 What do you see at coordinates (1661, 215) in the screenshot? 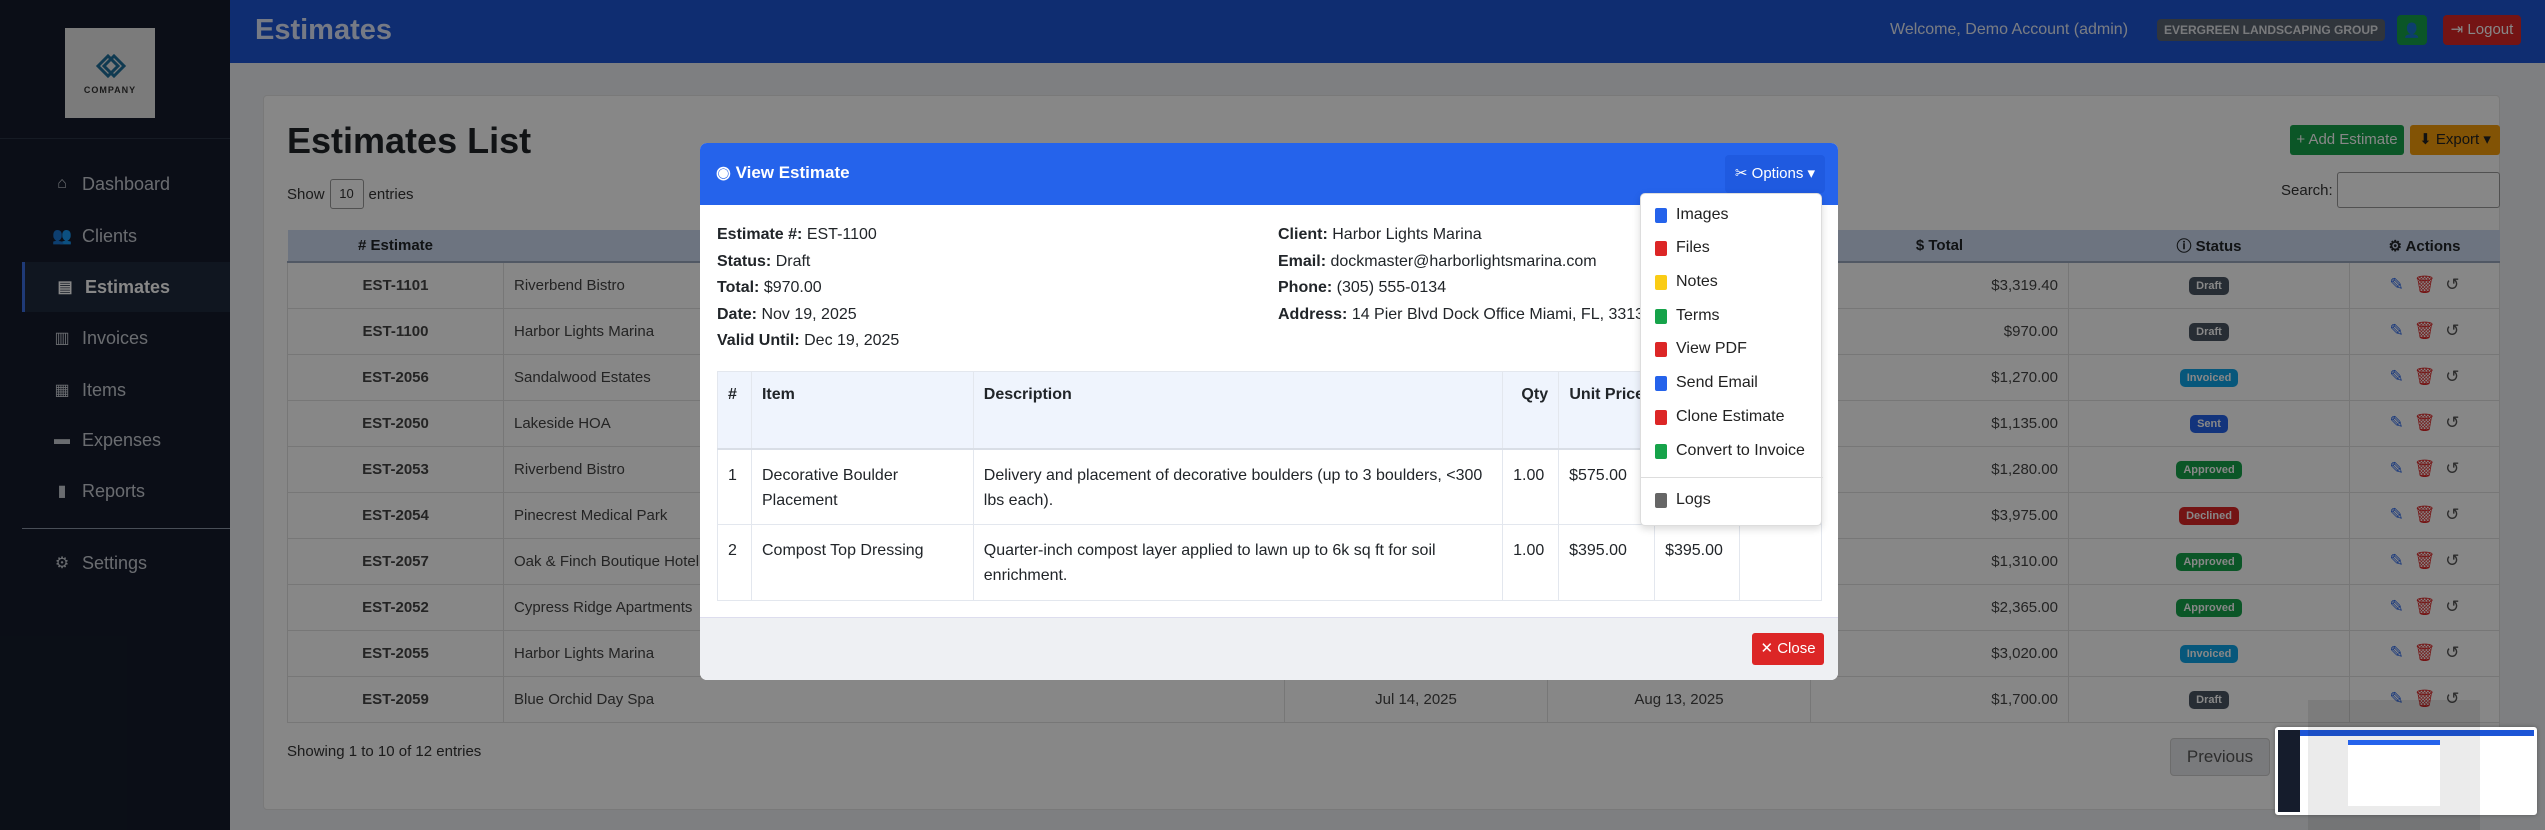
I see `image-icon` at bounding box center [1661, 215].